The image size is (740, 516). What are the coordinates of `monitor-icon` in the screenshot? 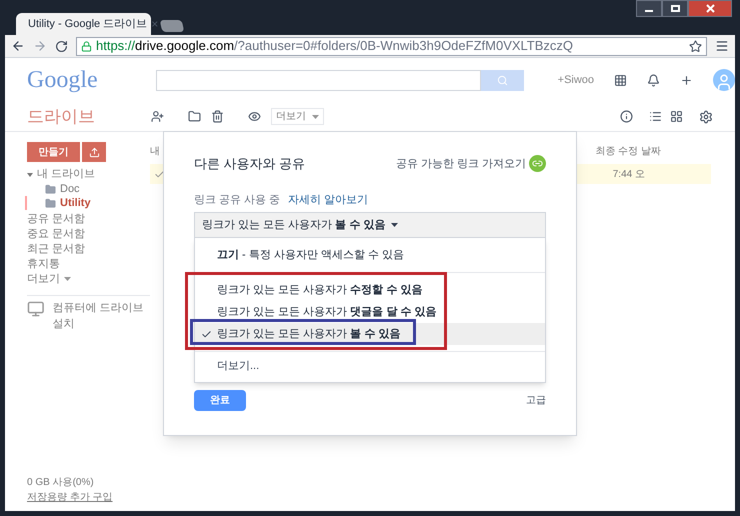 It's located at (36, 309).